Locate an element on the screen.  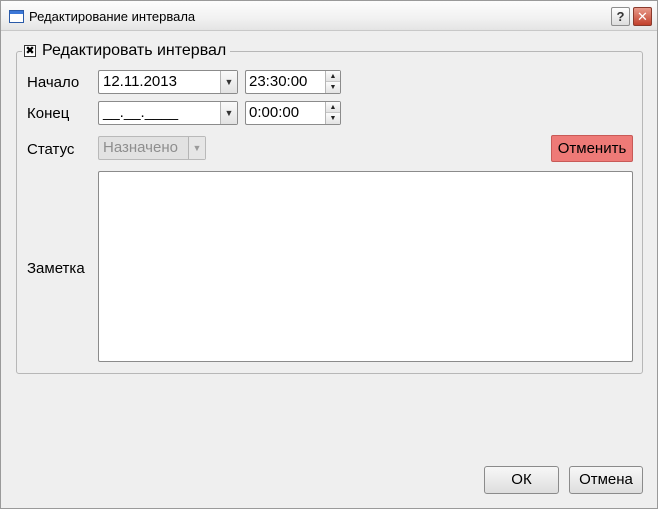
help-button: ? is located at coordinates (620, 16).